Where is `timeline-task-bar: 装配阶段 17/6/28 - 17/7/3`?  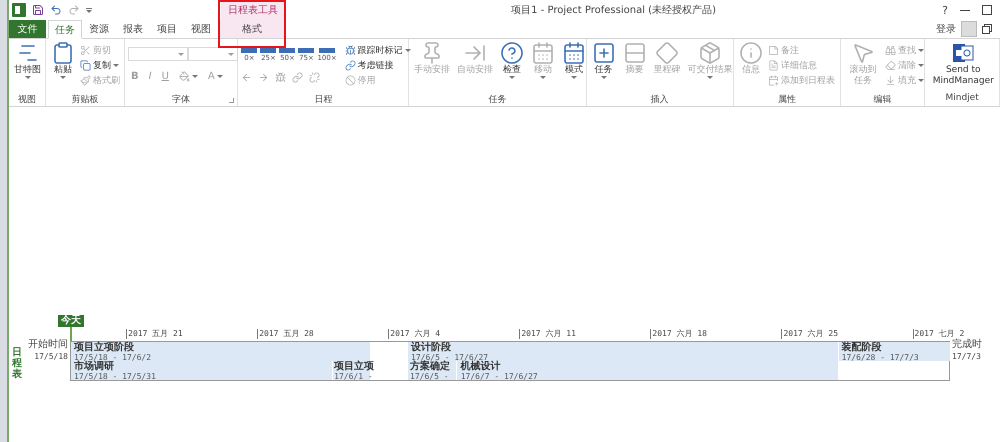
timeline-task-bar: 装配阶段 17/6/28 - 17/7/3 is located at coordinates (894, 351).